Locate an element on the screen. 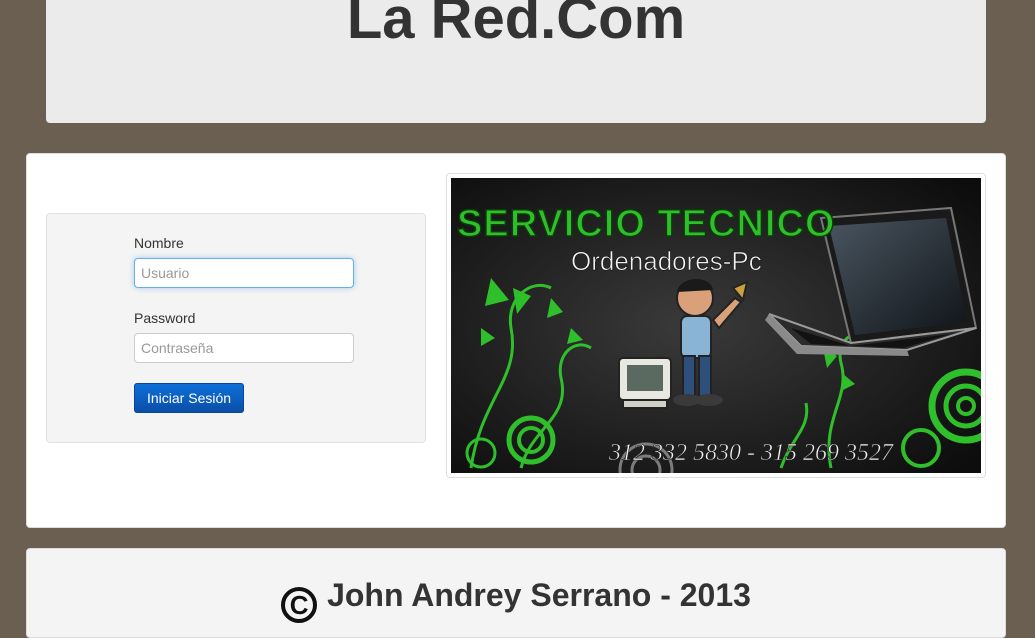 This screenshot has height=638, width=1035. banner-subheadline: Ordenadores-Pc is located at coordinates (666, 261).